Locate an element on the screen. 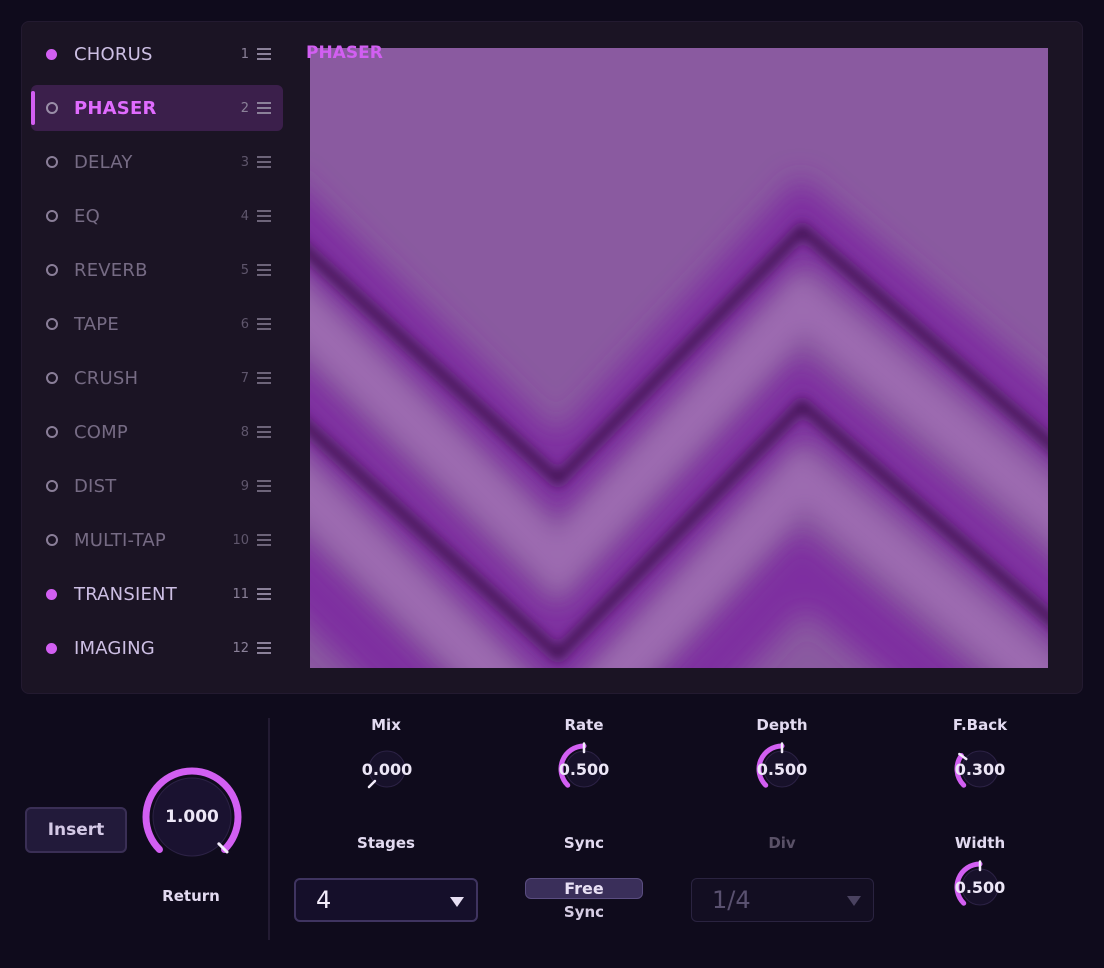 This screenshot has height=968, width=1104. effect-item-transient: TRANSIENT 11 is located at coordinates (157, 594).